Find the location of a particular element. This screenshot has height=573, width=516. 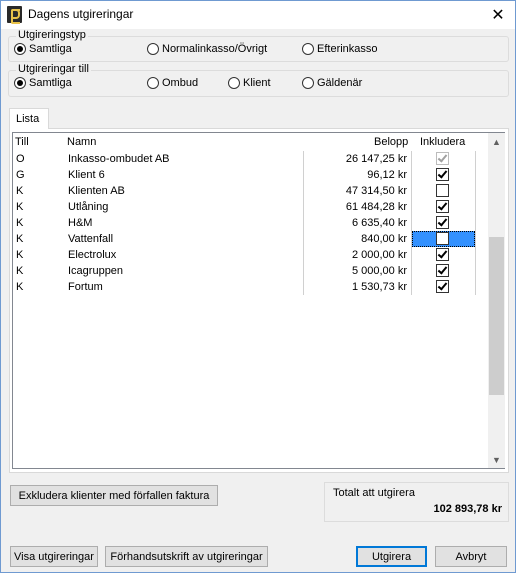

cell-belopp: 26 147,25 kr is located at coordinates (376, 159).